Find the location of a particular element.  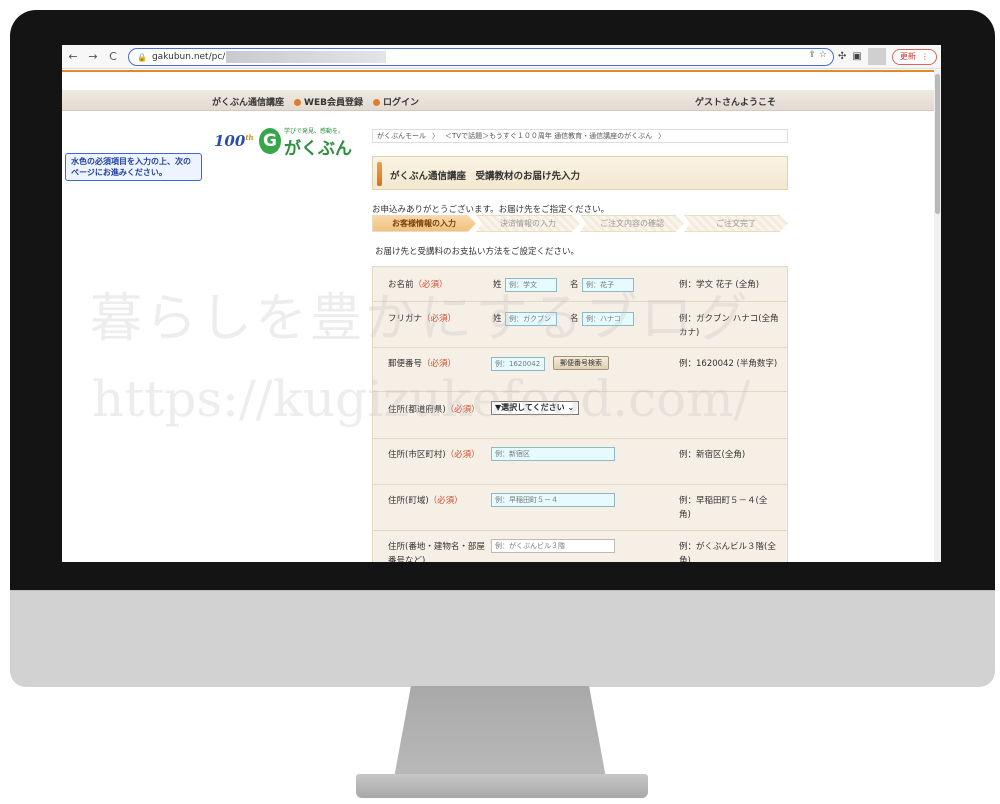

field-label: 住所(番地・建物名・部屋番号など) is located at coordinates (436, 552).